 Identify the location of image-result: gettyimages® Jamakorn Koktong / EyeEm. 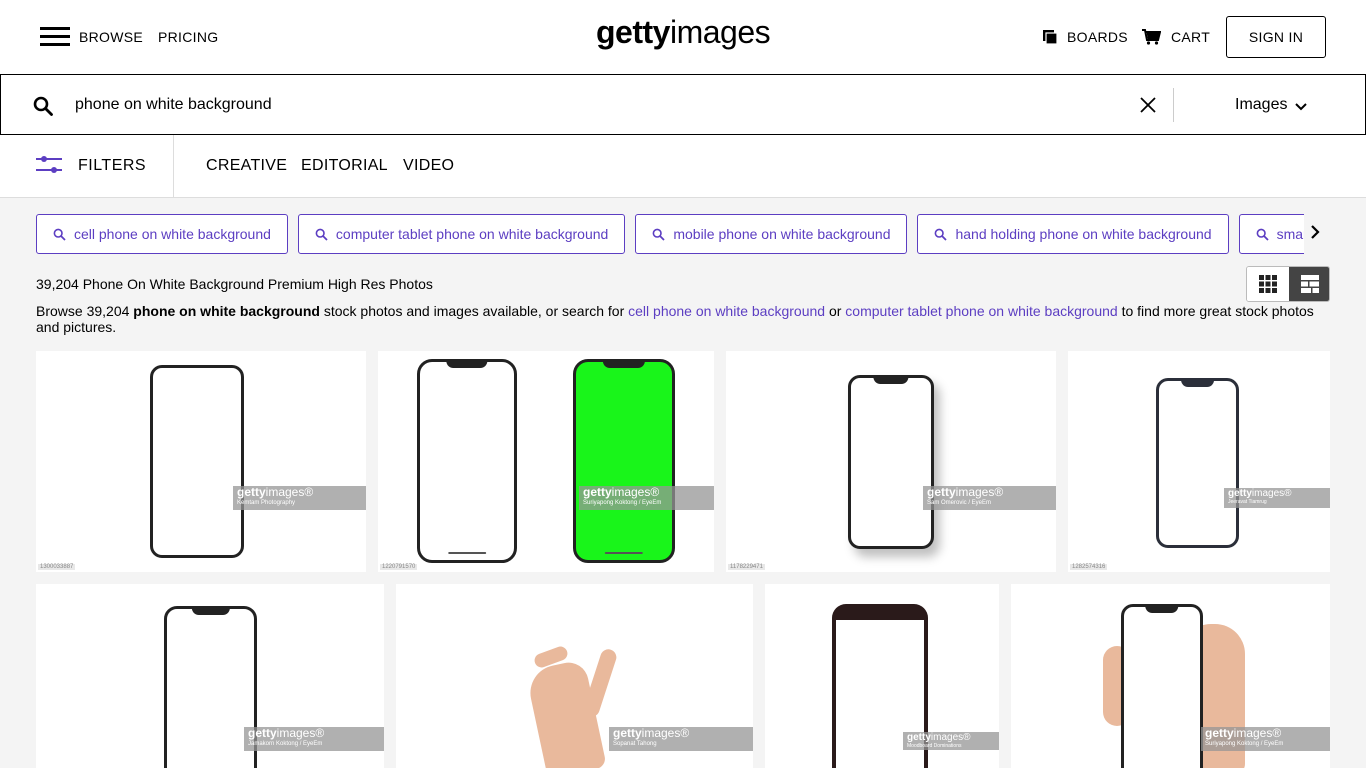
(210, 676).